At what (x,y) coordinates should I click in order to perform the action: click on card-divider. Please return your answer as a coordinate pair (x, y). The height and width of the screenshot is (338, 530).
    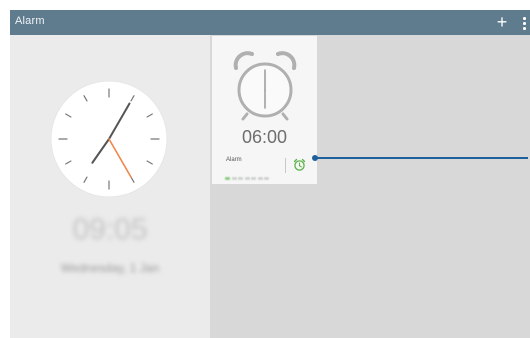
    Looking at the image, I should click on (285, 165).